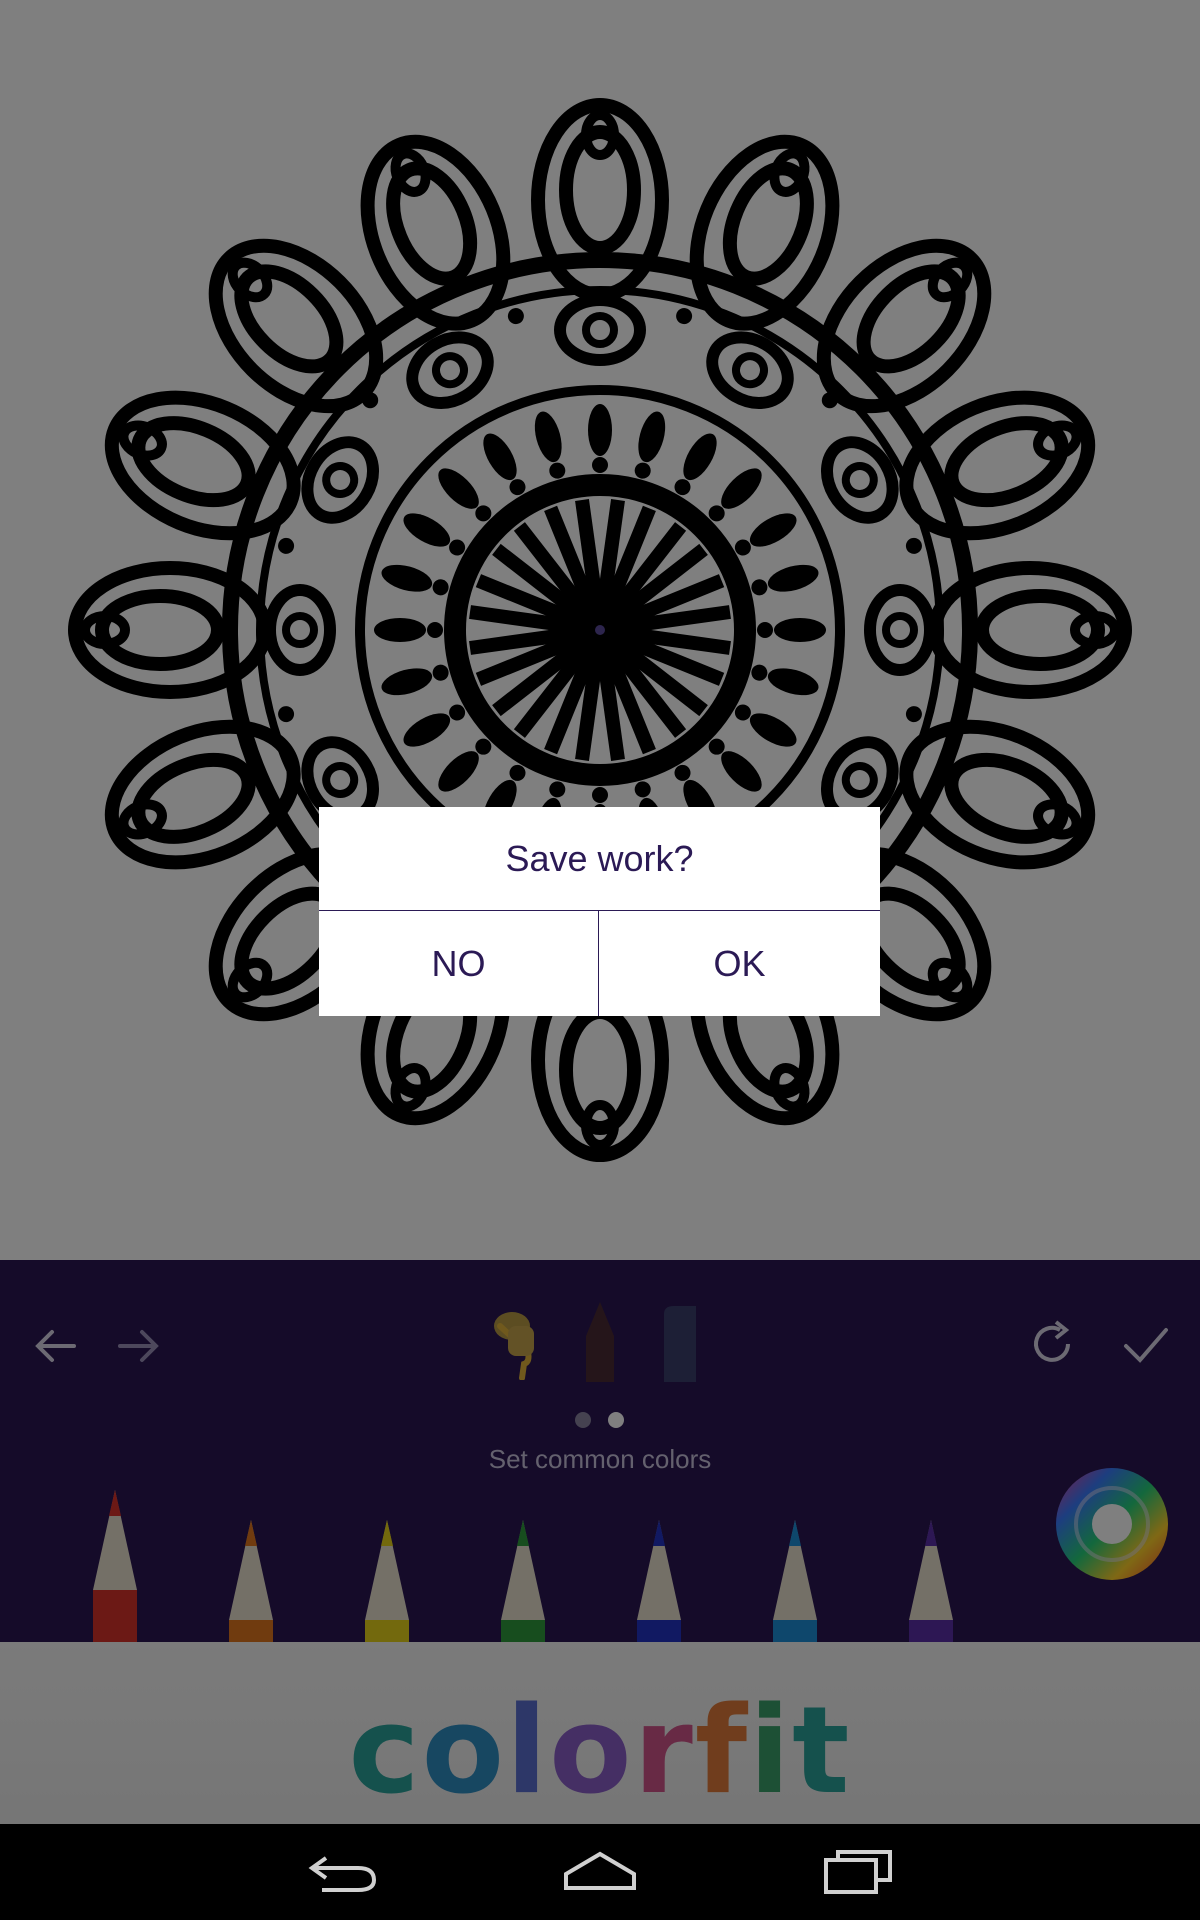 This screenshot has width=1200, height=1920. What do you see at coordinates (858, 1872) in the screenshot?
I see `recents-icon` at bounding box center [858, 1872].